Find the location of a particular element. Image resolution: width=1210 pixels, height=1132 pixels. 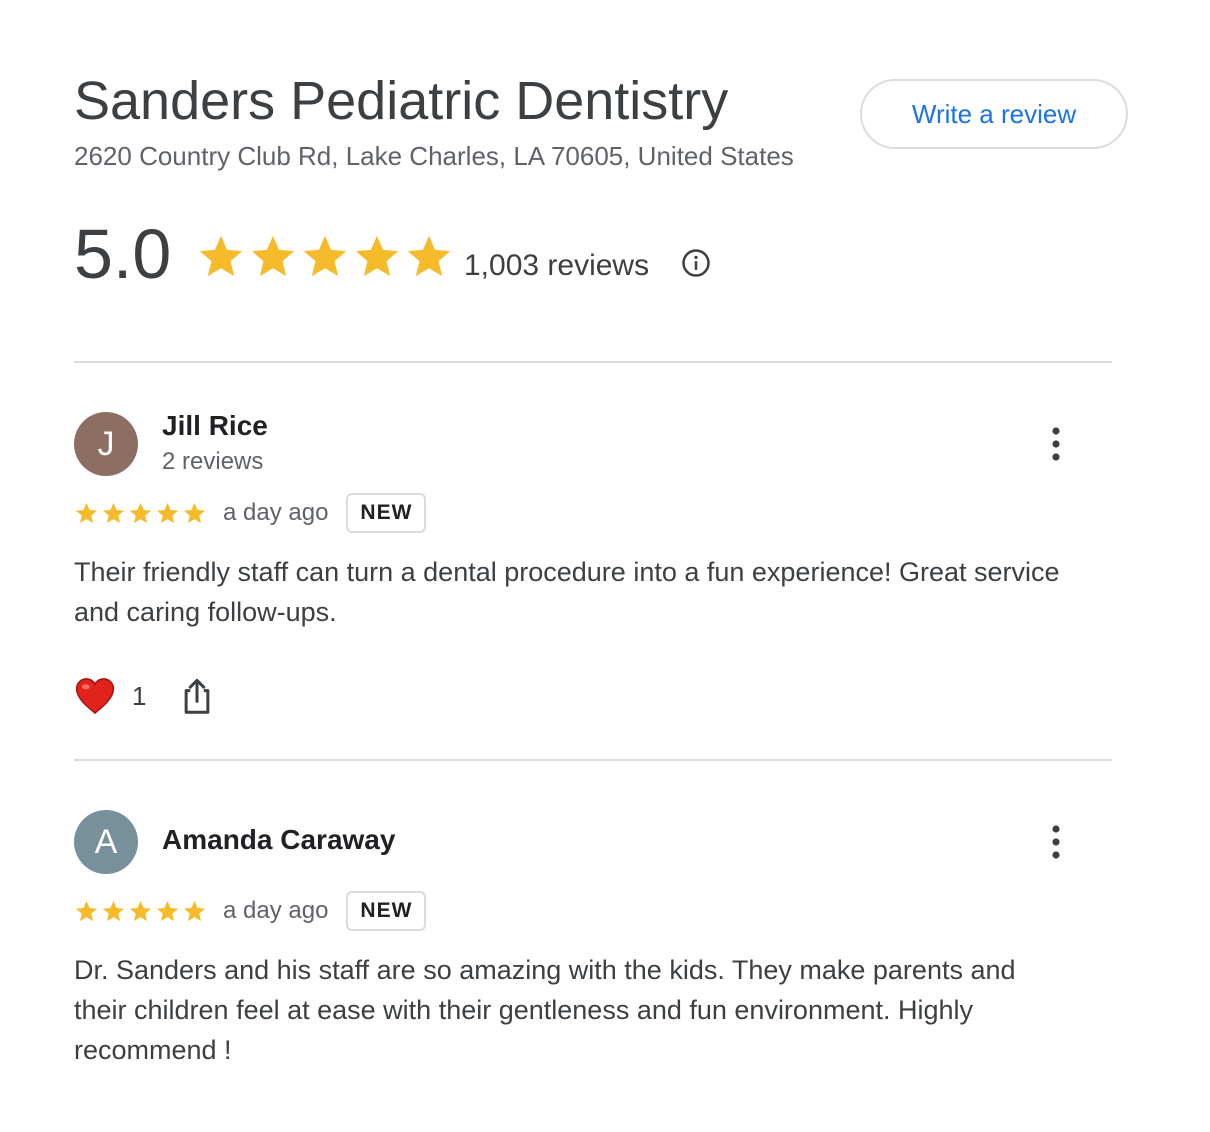

reviewer-name: Amanda Caraway is located at coordinates (278, 840).